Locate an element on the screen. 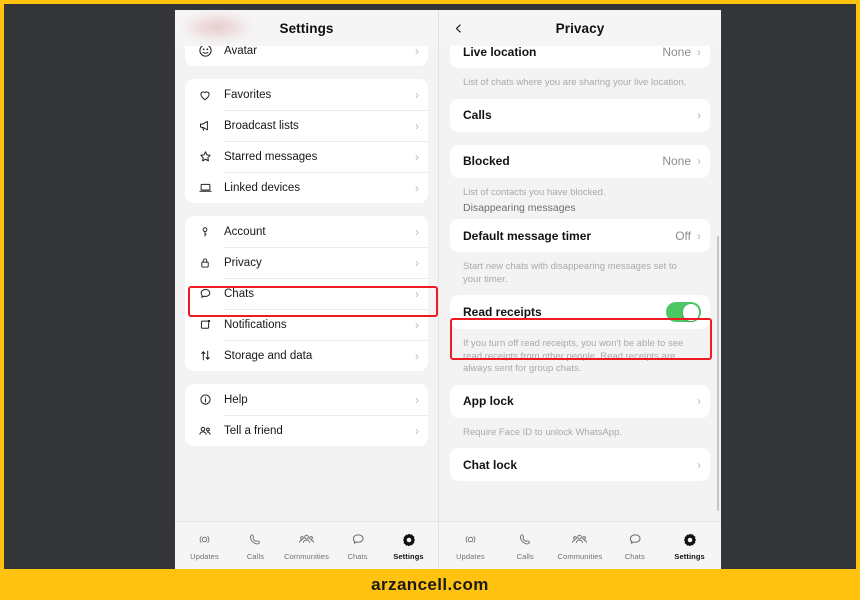  settings-group-support: Help › Tell a friend › is located at coordinates (306, 415).